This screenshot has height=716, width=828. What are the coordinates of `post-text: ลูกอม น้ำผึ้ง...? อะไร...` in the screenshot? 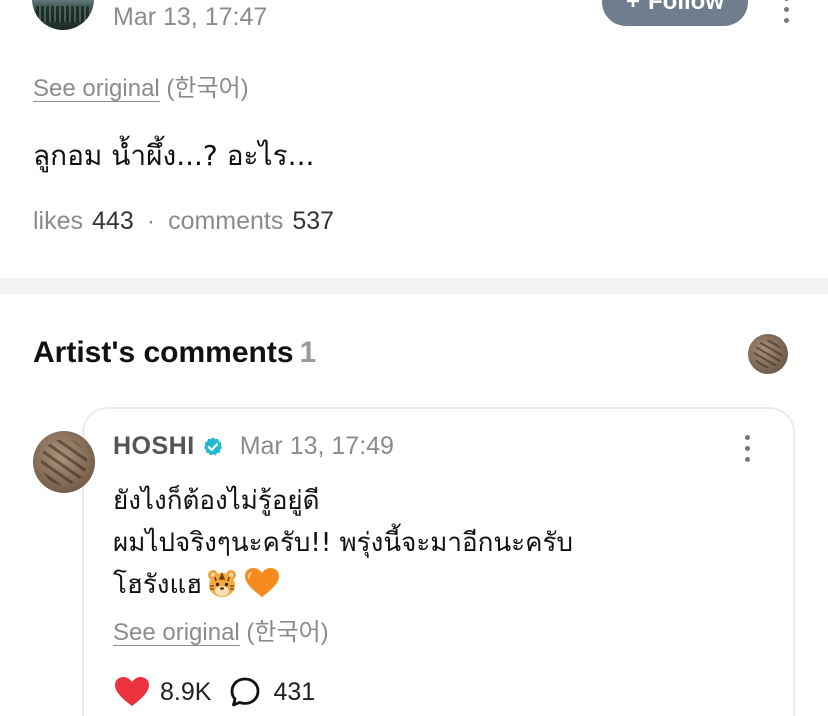 It's located at (174, 155).